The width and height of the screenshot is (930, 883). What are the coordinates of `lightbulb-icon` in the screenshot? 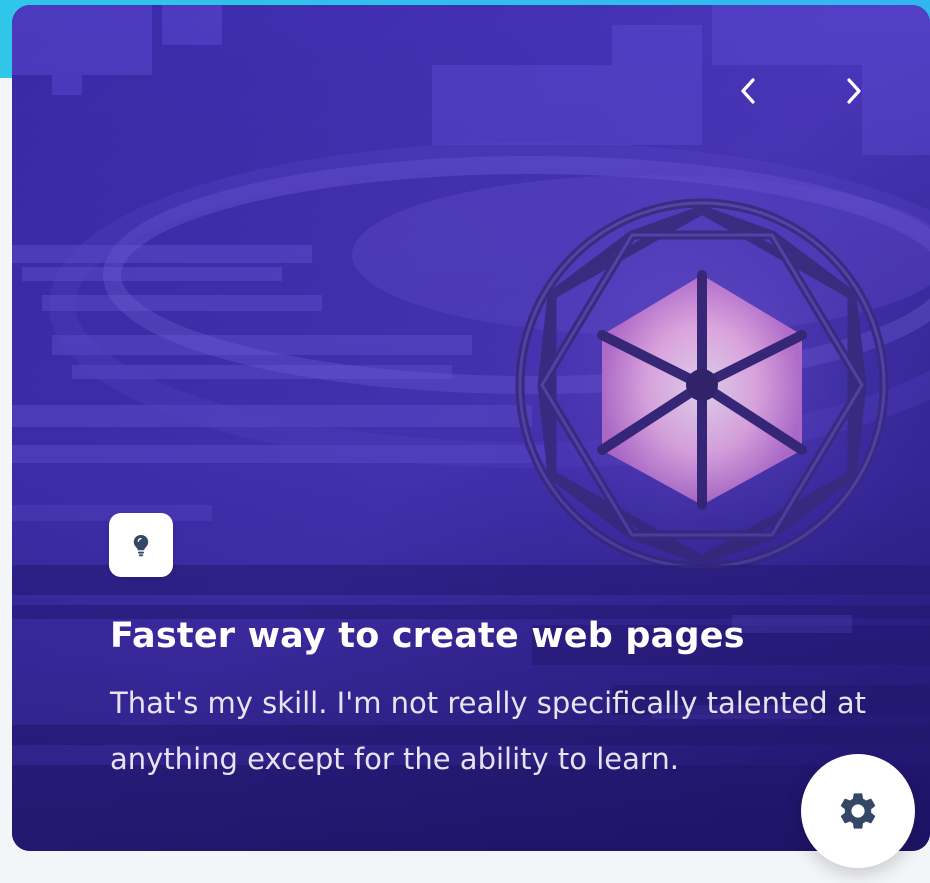 It's located at (141, 546).